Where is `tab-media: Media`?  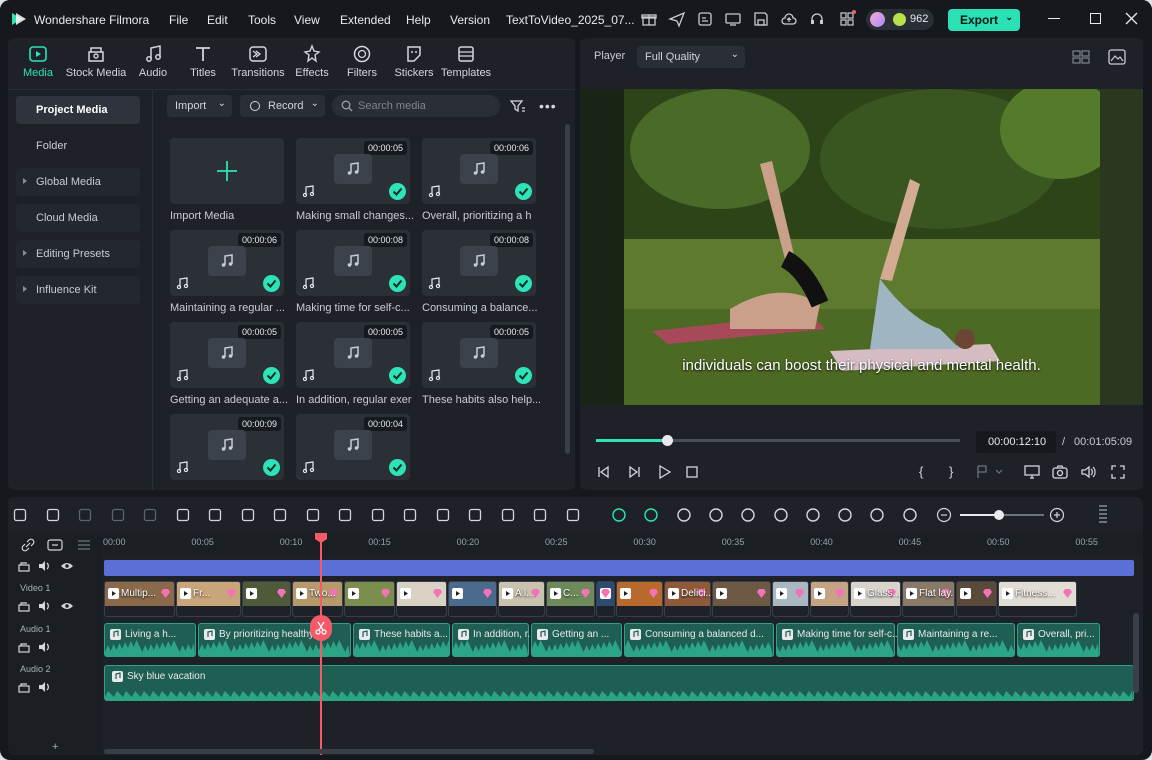 tab-media: Media is located at coordinates (38, 64).